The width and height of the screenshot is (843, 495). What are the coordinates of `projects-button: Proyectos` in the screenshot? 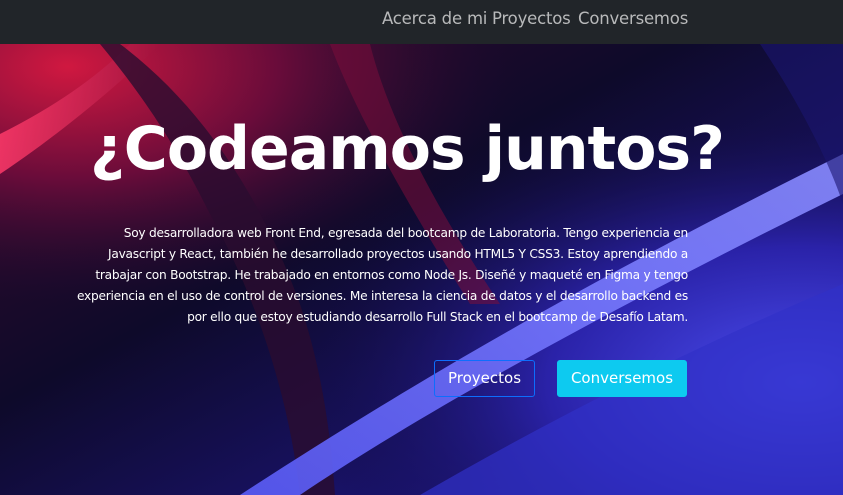 It's located at (484, 378).